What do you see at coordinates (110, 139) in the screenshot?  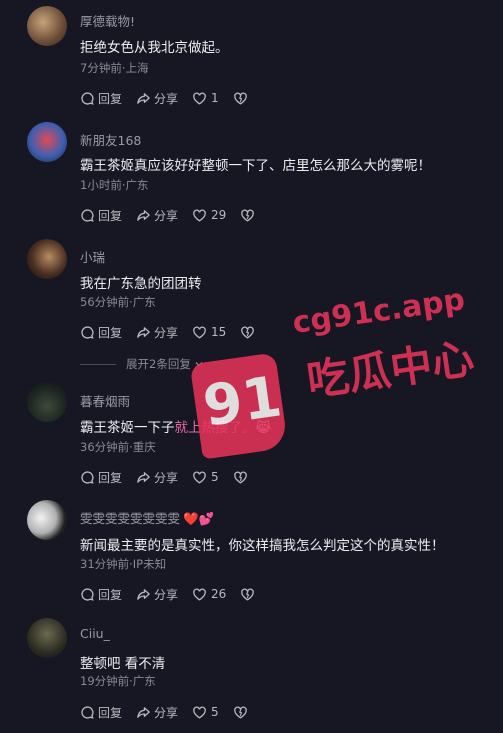 I see `comment-username: 新朋友168` at bounding box center [110, 139].